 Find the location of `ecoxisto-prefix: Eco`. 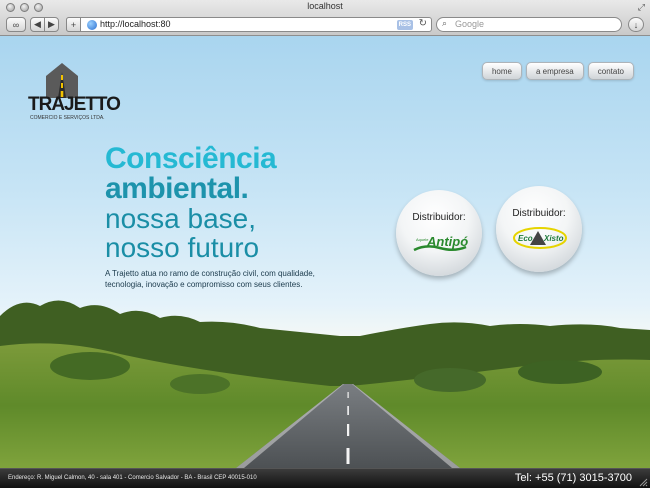

ecoxisto-prefix: Eco is located at coordinates (525, 238).